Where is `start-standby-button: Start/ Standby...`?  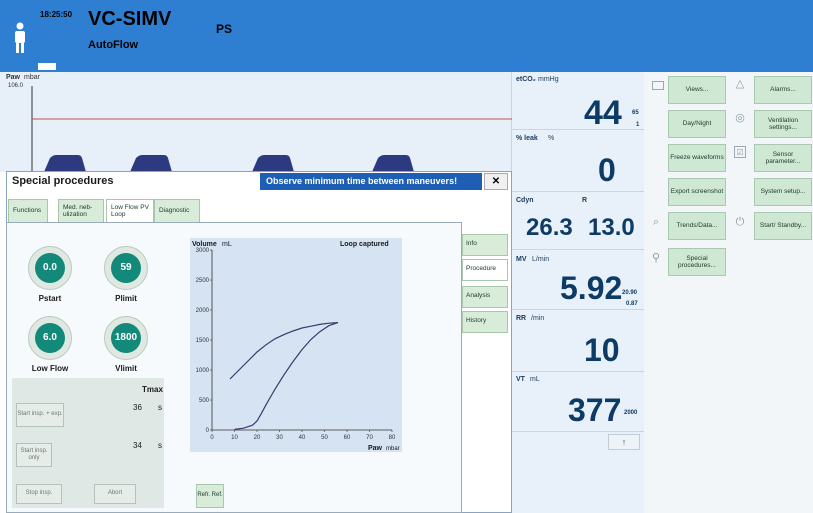
start-standby-button: Start/ Standby... is located at coordinates (783, 226).